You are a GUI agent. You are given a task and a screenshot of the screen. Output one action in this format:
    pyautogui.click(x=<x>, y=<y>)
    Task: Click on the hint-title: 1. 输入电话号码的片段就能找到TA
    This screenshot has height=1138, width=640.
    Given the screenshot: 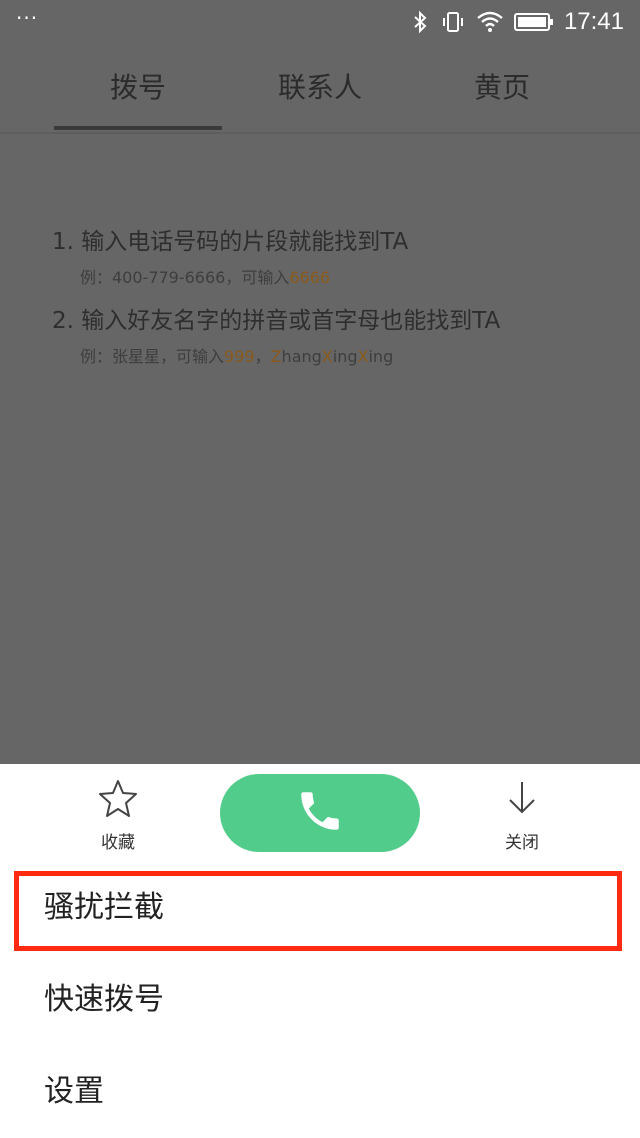 What is the action you would take?
    pyautogui.click(x=230, y=242)
    